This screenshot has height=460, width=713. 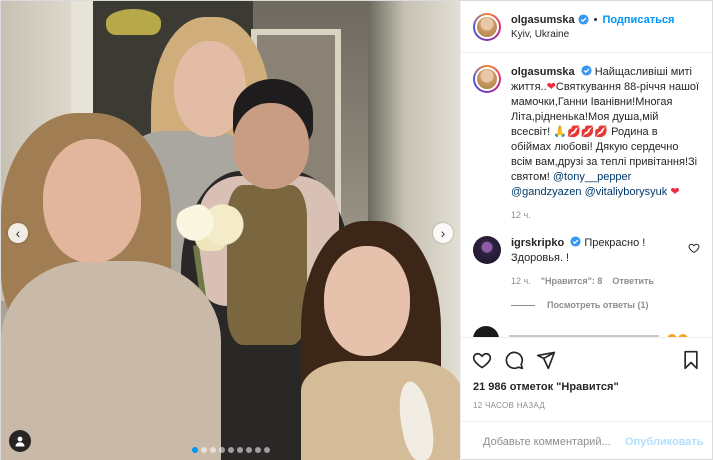 What do you see at coordinates (367, 301) in the screenshot?
I see `girl-face` at bounding box center [367, 301].